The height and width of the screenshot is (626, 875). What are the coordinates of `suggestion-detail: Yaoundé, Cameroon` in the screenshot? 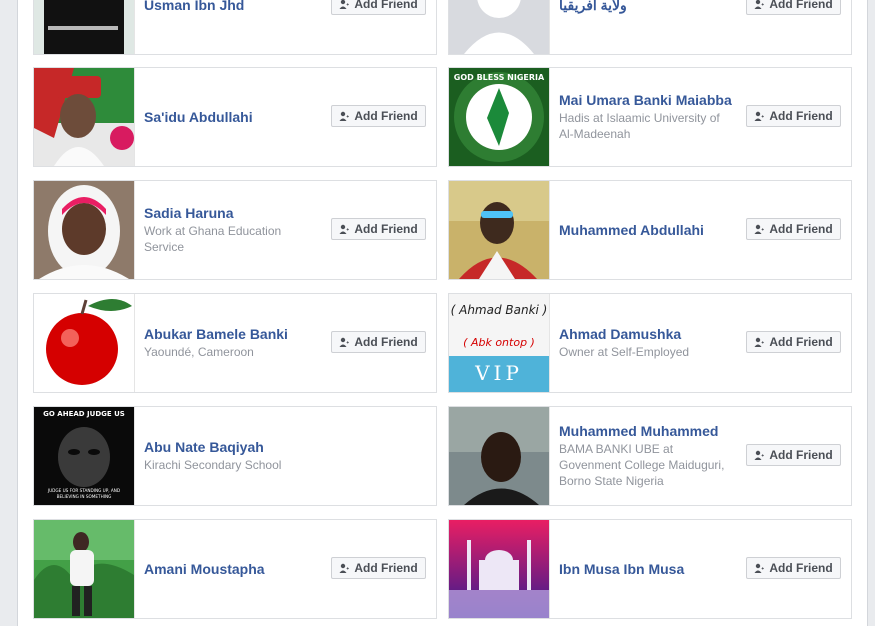 It's located at (199, 352).